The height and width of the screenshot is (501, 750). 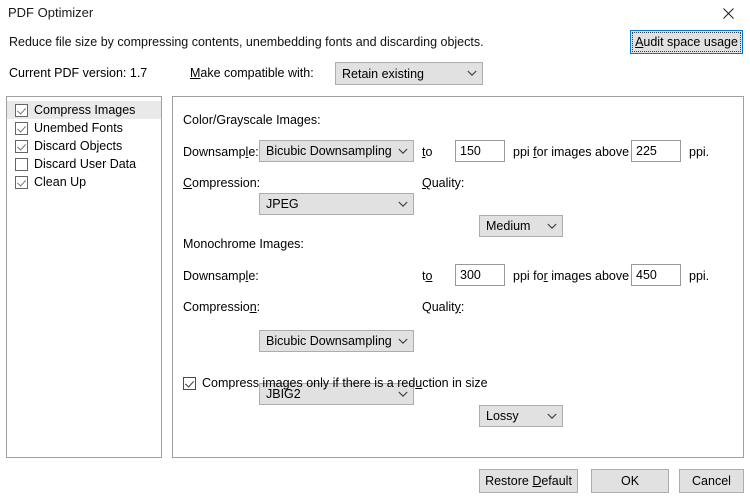 I want to click on audit-space-usage-label: Audit space usage, so click(x=686, y=42).